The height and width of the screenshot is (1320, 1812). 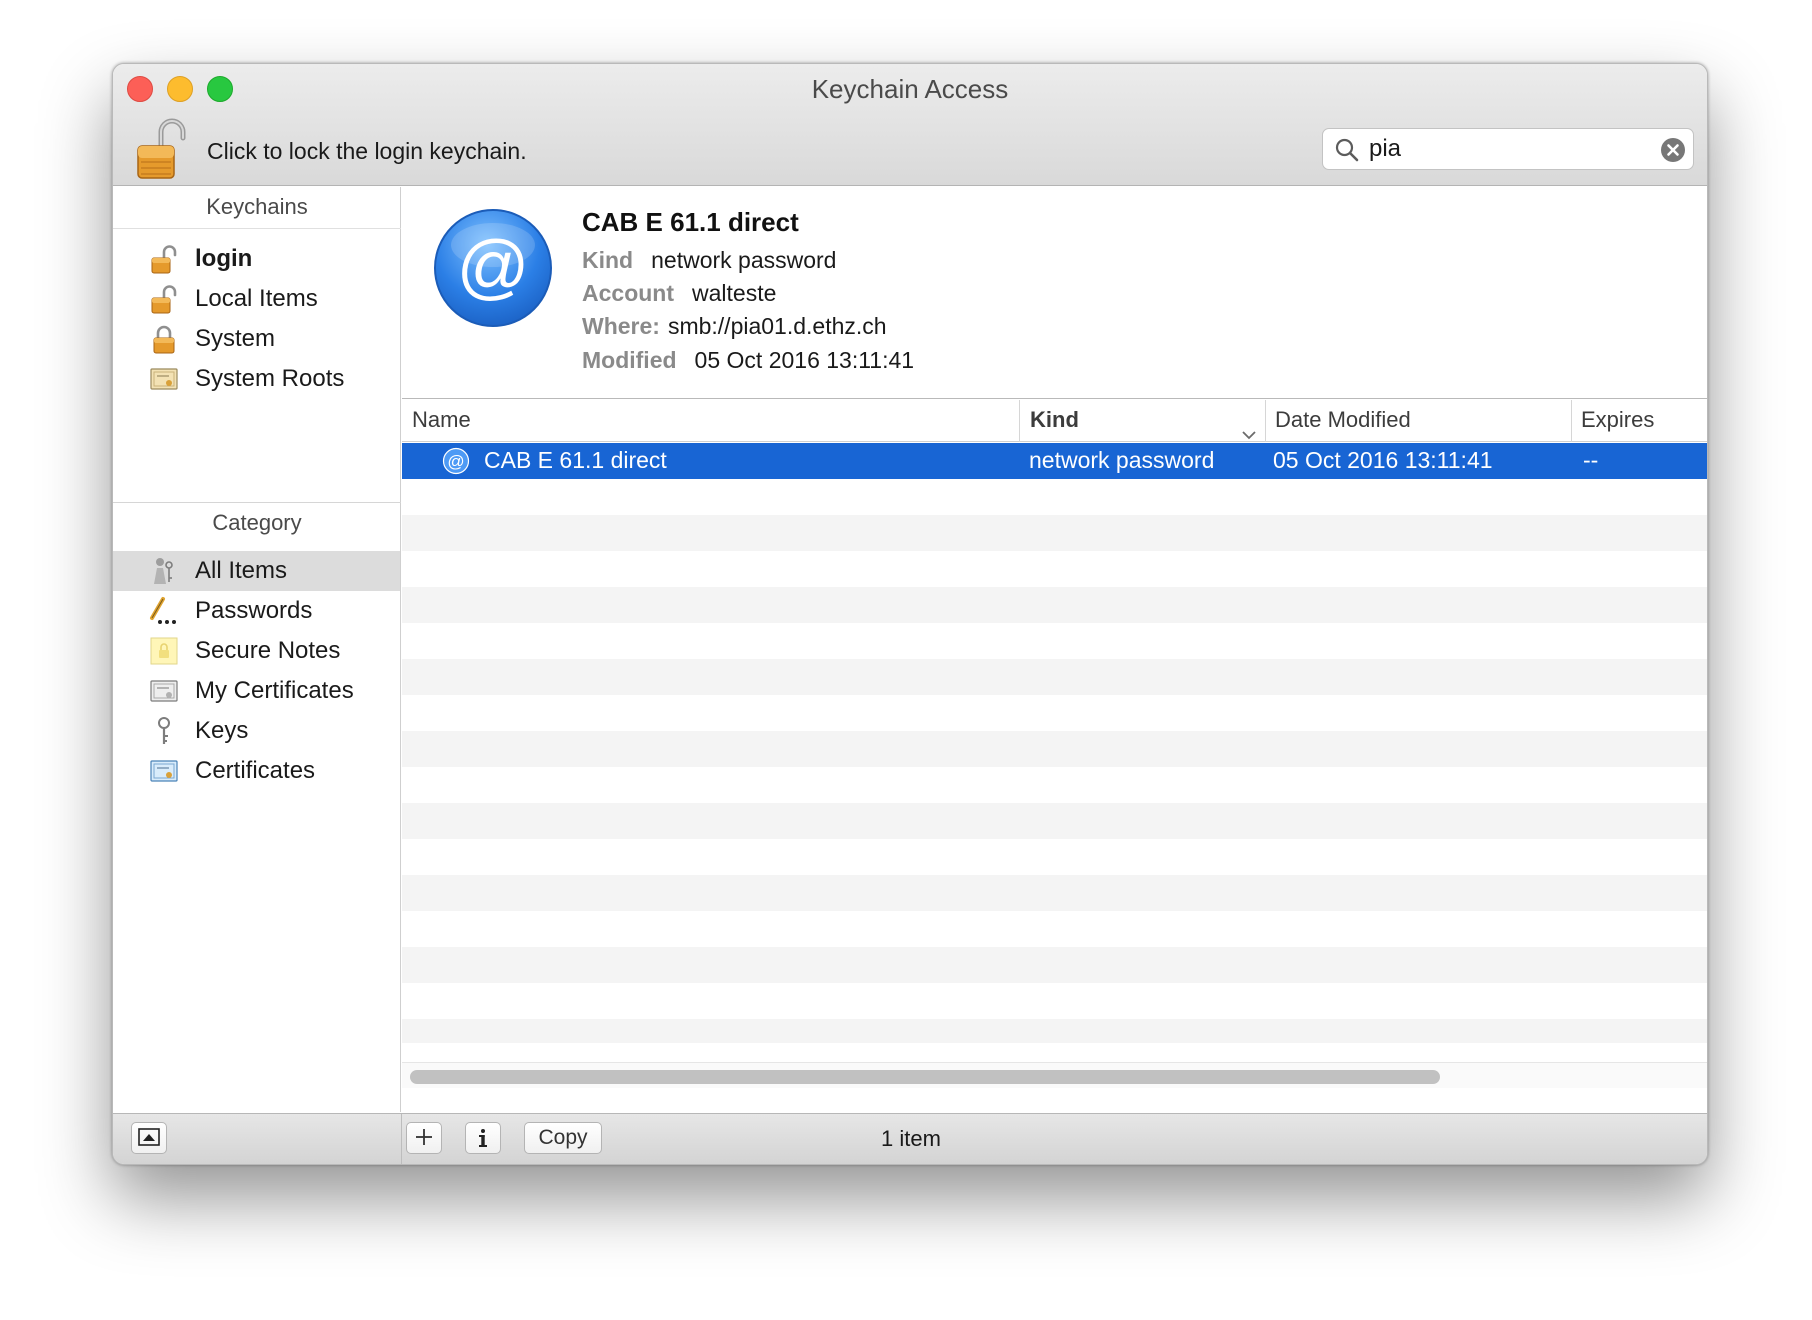 What do you see at coordinates (164, 571) in the screenshot?
I see `keys-people-icon` at bounding box center [164, 571].